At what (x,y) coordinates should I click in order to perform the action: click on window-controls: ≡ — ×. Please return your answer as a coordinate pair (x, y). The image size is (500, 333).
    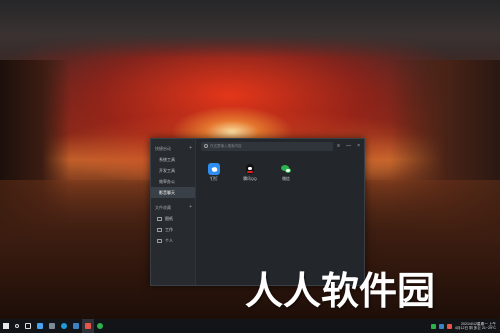
    Looking at the image, I should click on (348, 146).